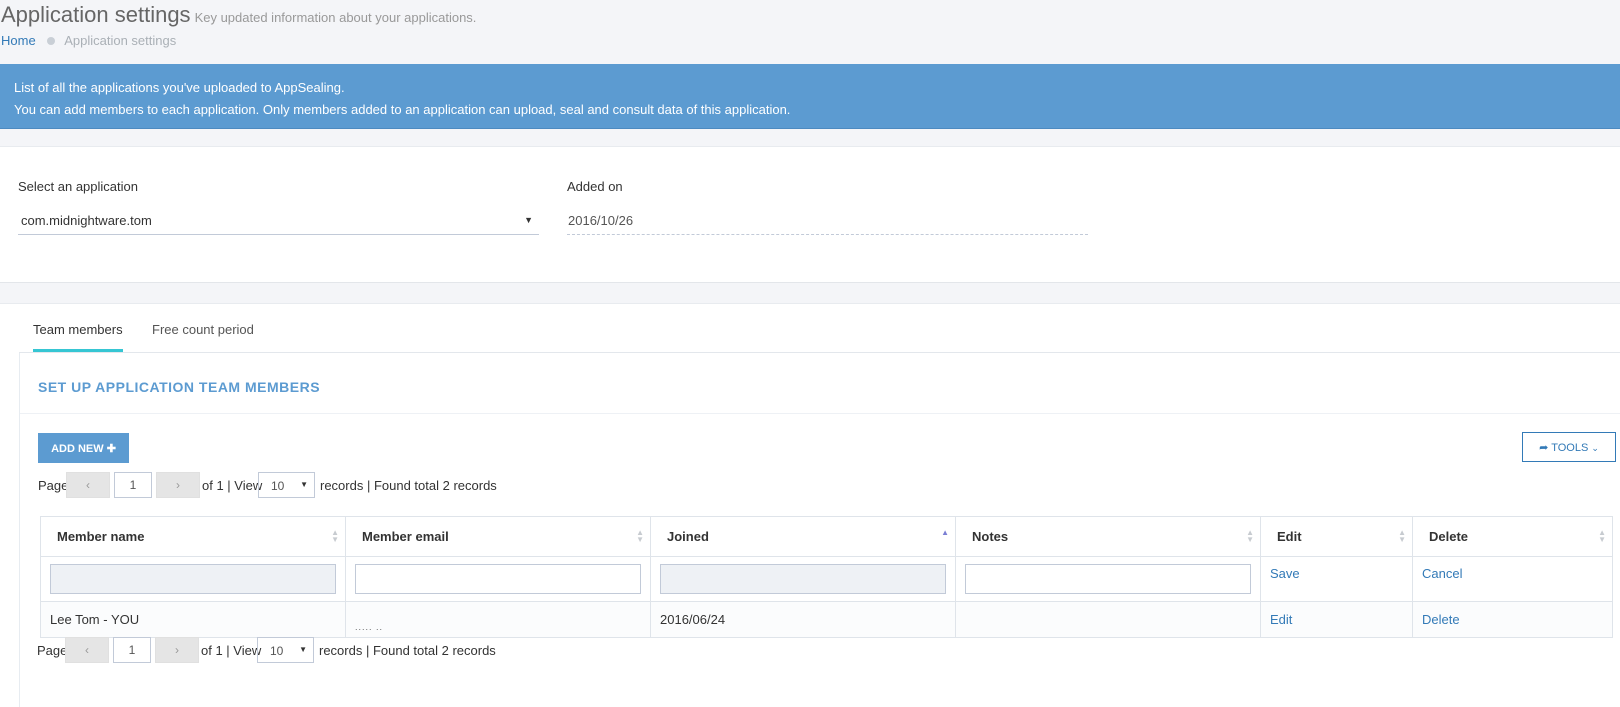 The width and height of the screenshot is (1620, 707). Describe the element at coordinates (803, 536) in the screenshot. I see `column-header-joined: Joined ▲` at that location.